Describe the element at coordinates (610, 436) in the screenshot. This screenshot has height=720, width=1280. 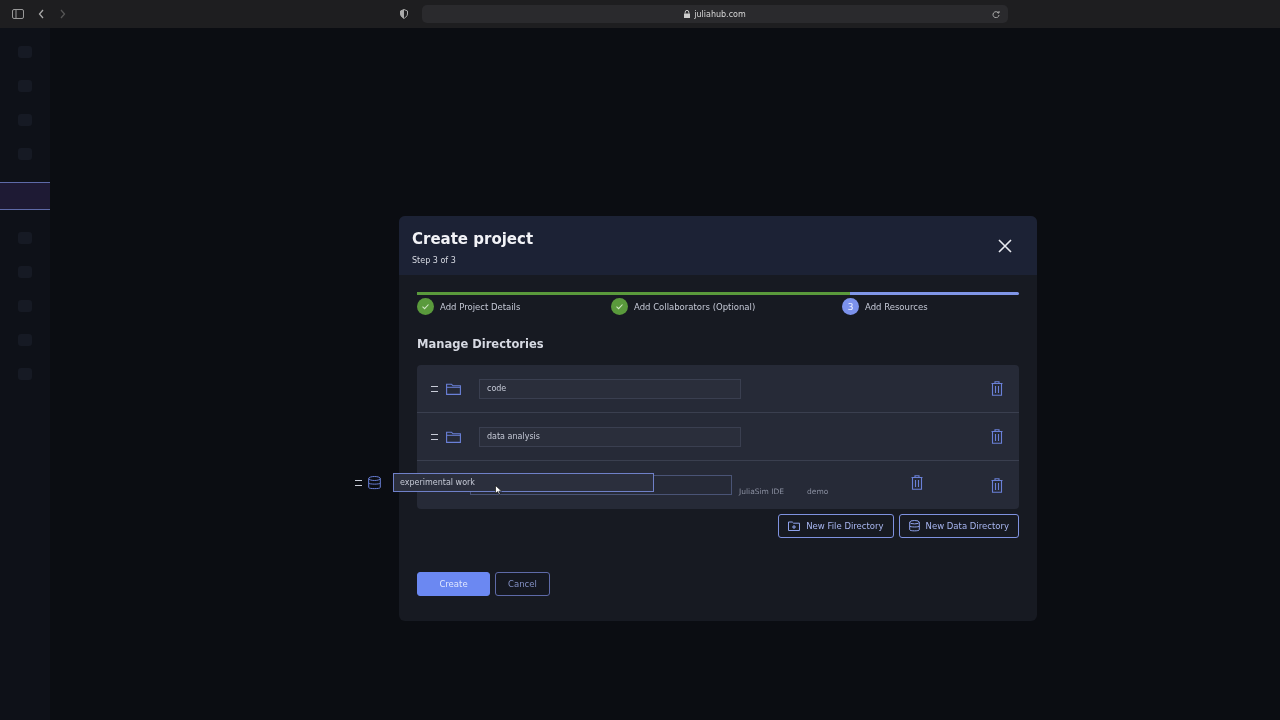
I see `directory-name-field: data analysis` at that location.